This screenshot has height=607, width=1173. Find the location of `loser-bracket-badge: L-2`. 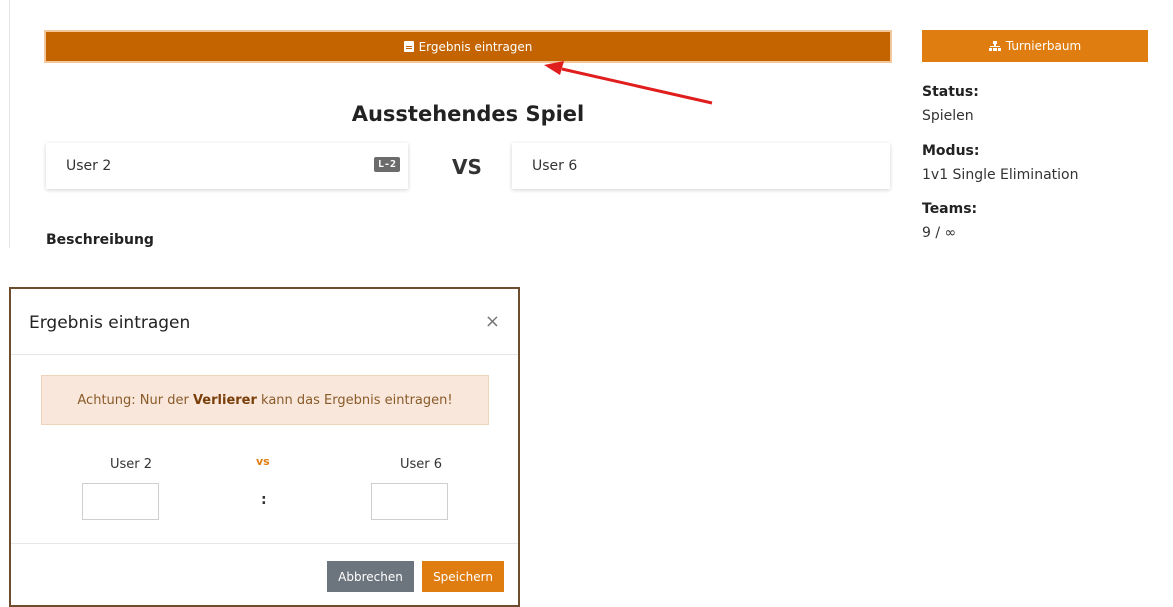

loser-bracket-badge: L-2 is located at coordinates (386, 164).